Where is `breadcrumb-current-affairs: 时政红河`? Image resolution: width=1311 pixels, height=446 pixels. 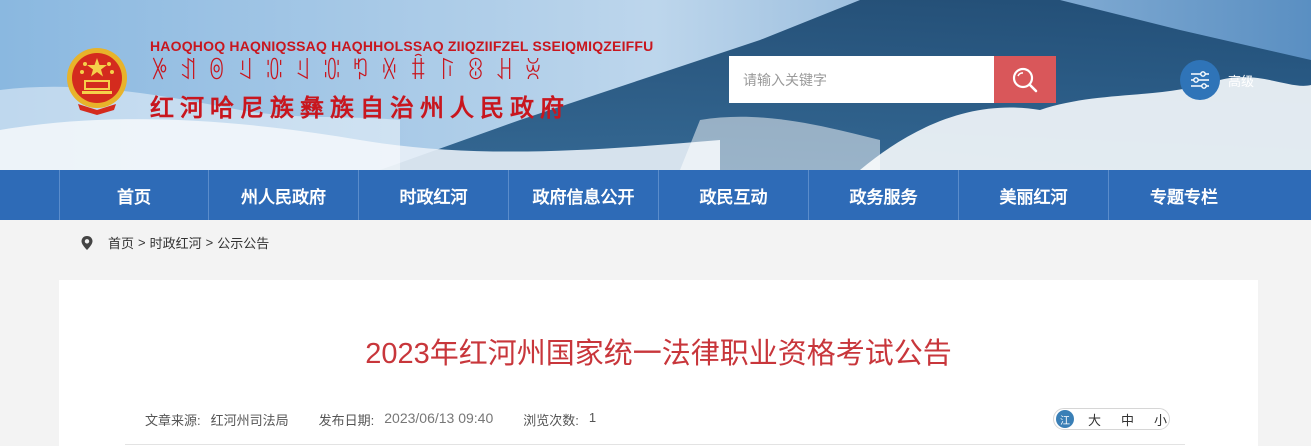 breadcrumb-current-affairs: 时政红河 is located at coordinates (176, 242).